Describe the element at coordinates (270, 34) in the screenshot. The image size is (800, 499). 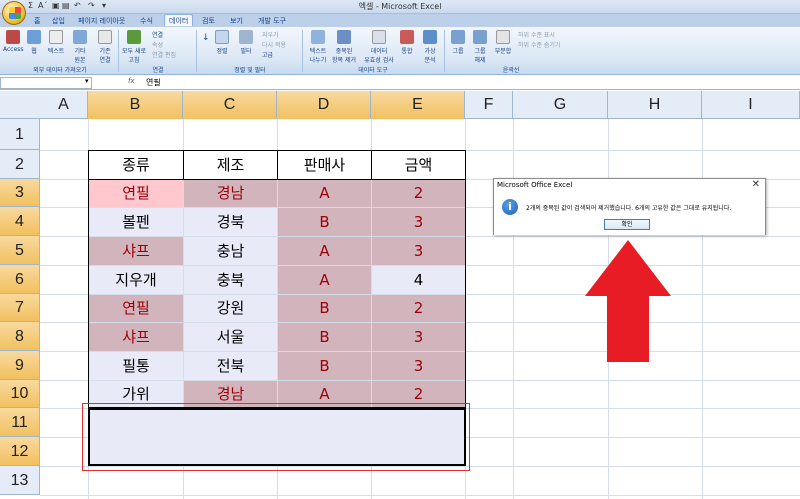
I see `clear-button: 지우기` at that location.